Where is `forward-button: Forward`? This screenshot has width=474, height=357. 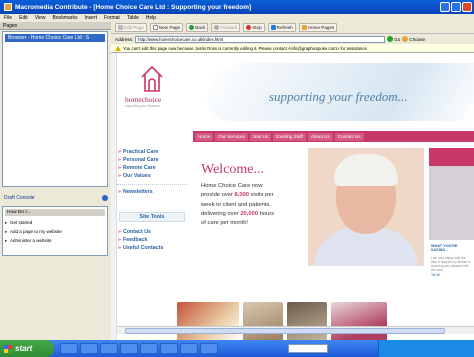
forward-button: Forward is located at coordinates (226, 27).